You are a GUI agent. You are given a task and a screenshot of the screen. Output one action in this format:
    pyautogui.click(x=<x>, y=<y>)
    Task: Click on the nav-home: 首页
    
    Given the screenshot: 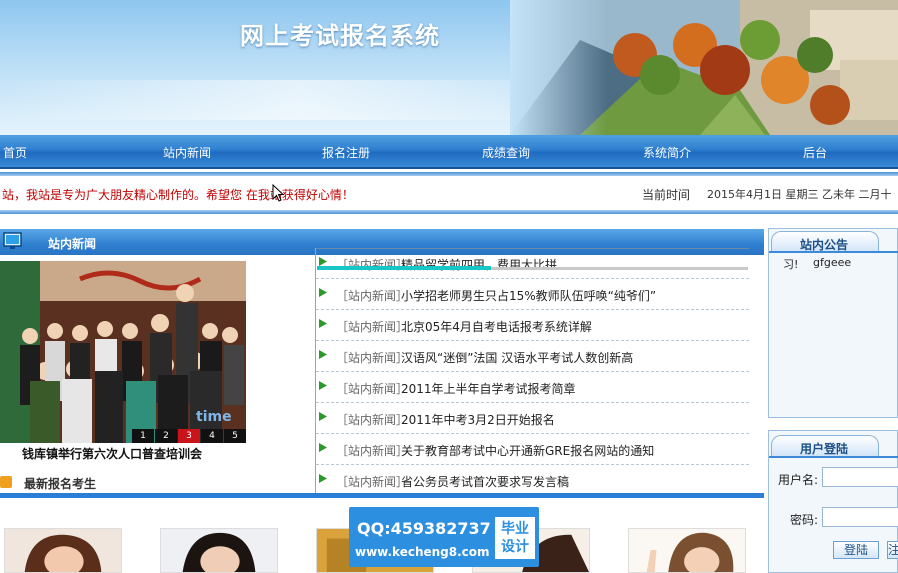 What is the action you would take?
    pyautogui.click(x=15, y=152)
    